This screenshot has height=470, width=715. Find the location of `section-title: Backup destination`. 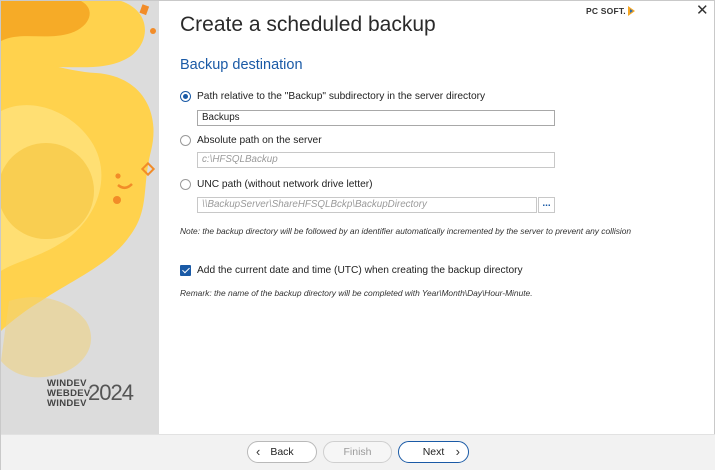

section-title: Backup destination is located at coordinates (241, 65).